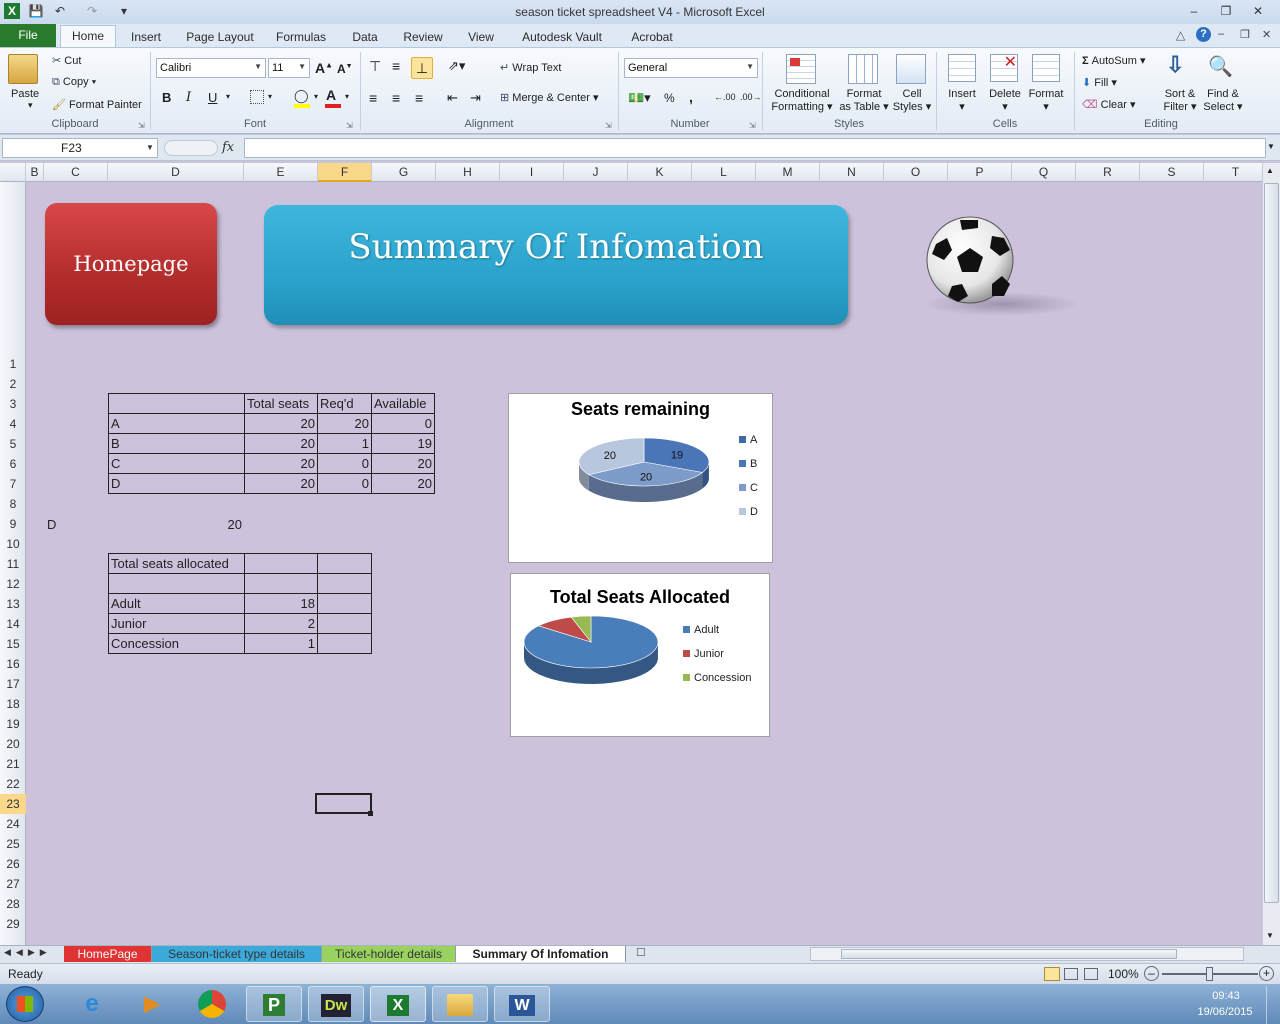 The width and height of the screenshot is (1280, 1024). I want to click on row-header-16: 16, so click(13, 664).